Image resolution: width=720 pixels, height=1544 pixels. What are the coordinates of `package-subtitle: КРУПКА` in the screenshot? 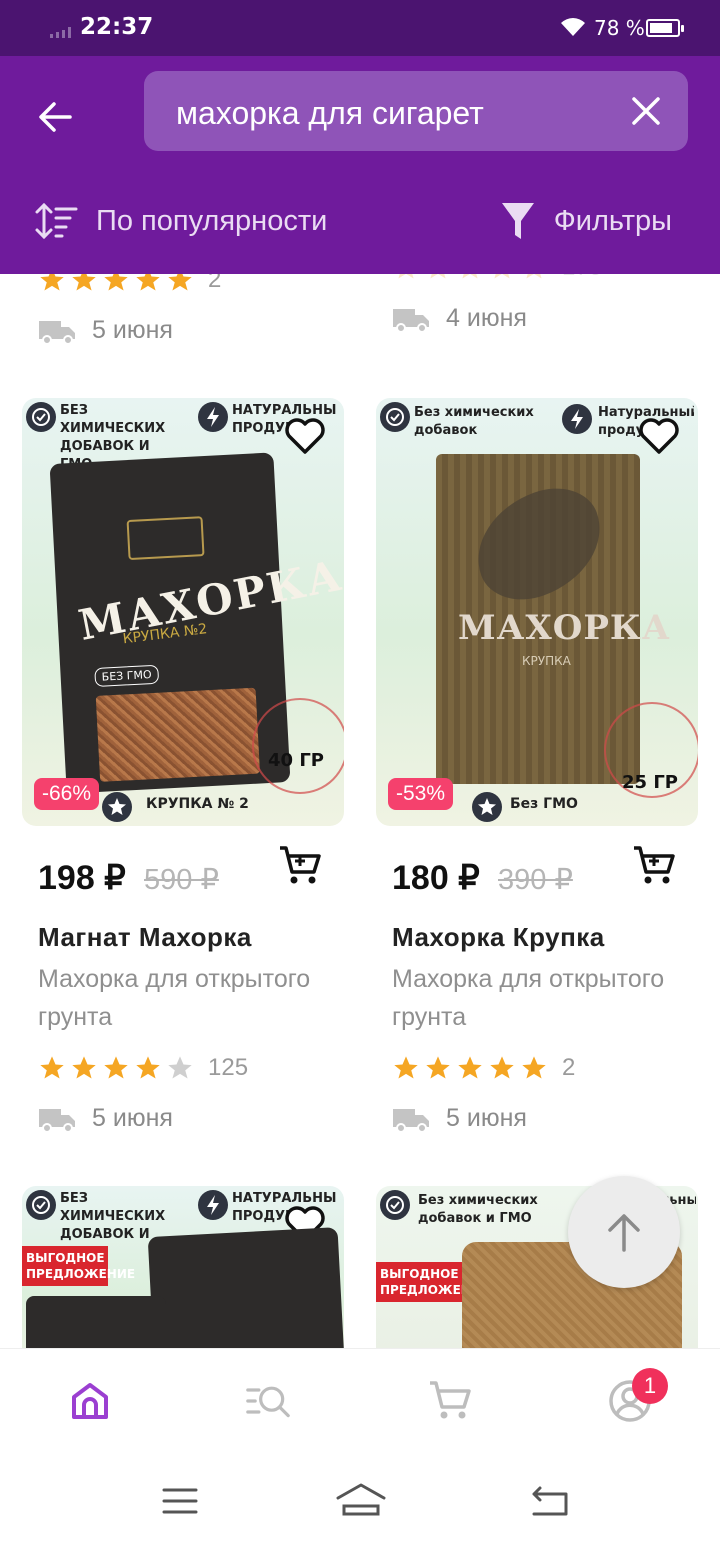 It's located at (546, 661).